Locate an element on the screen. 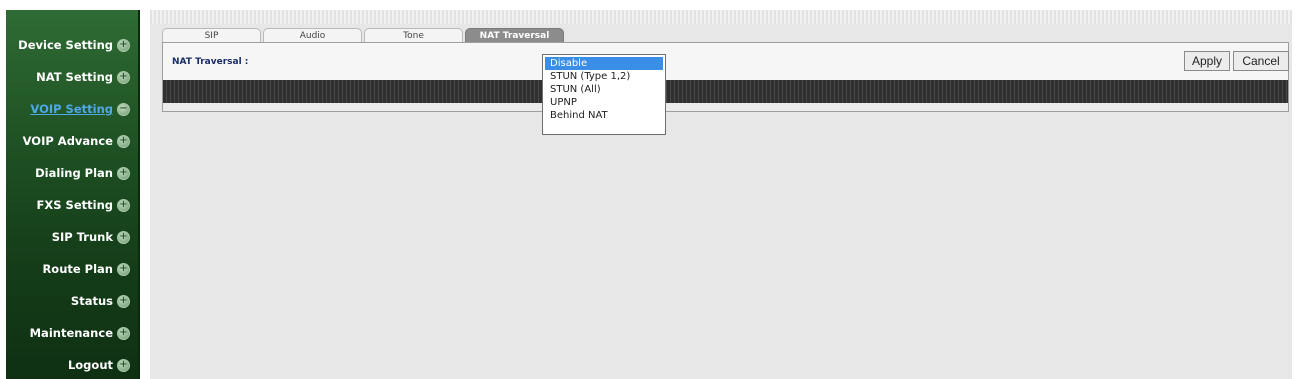 Image resolution: width=1296 pixels, height=379 pixels. tab-sip: SIP is located at coordinates (211, 35).